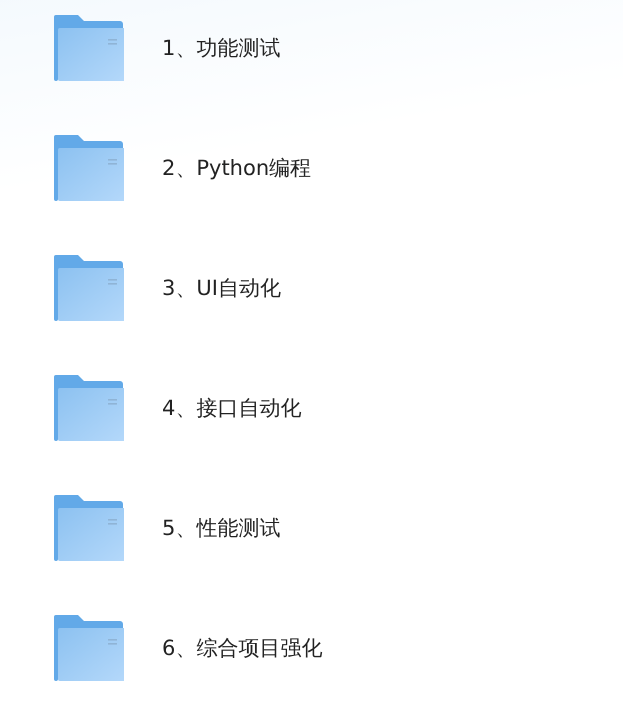  I want to click on folder-name: 4、接口自动化, so click(232, 408).